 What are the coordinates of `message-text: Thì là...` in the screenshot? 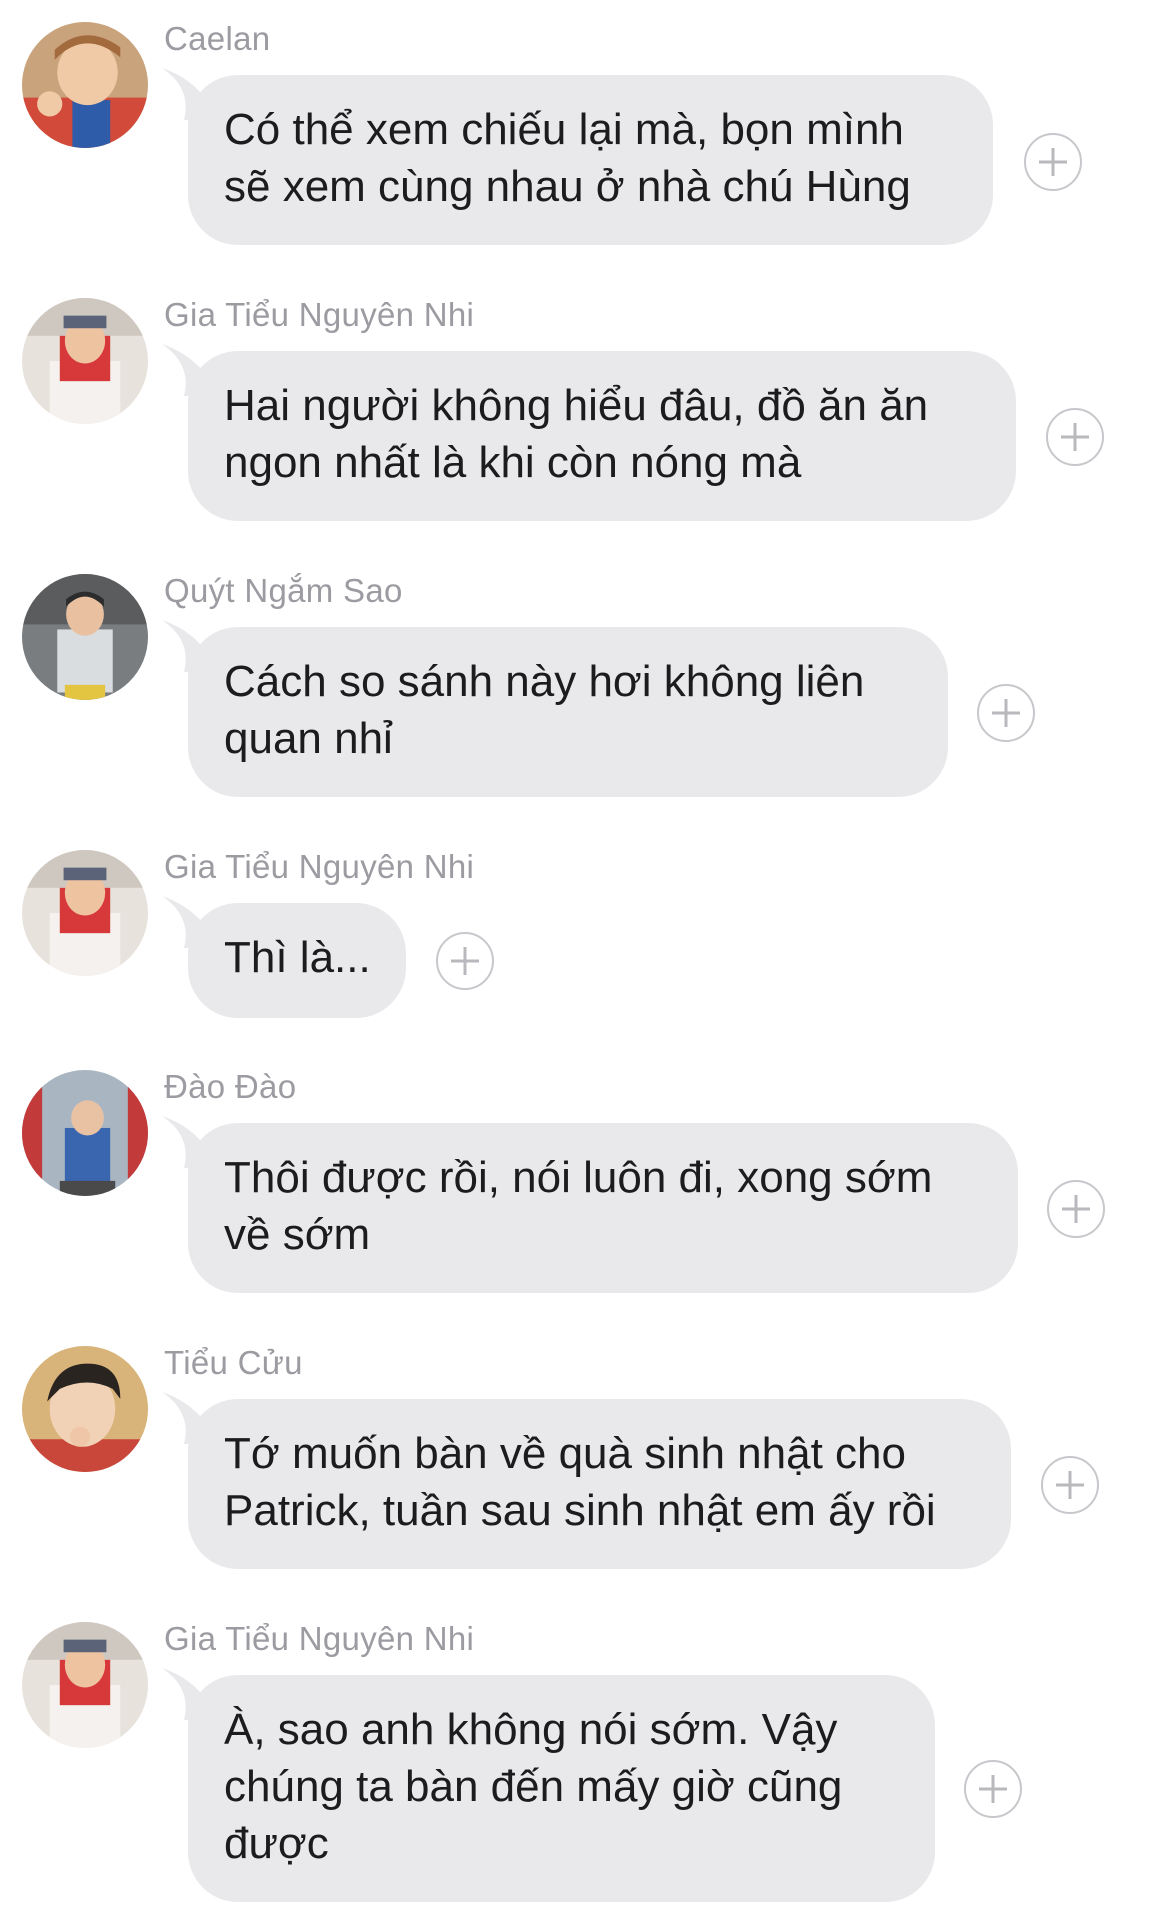 It's located at (297, 957).